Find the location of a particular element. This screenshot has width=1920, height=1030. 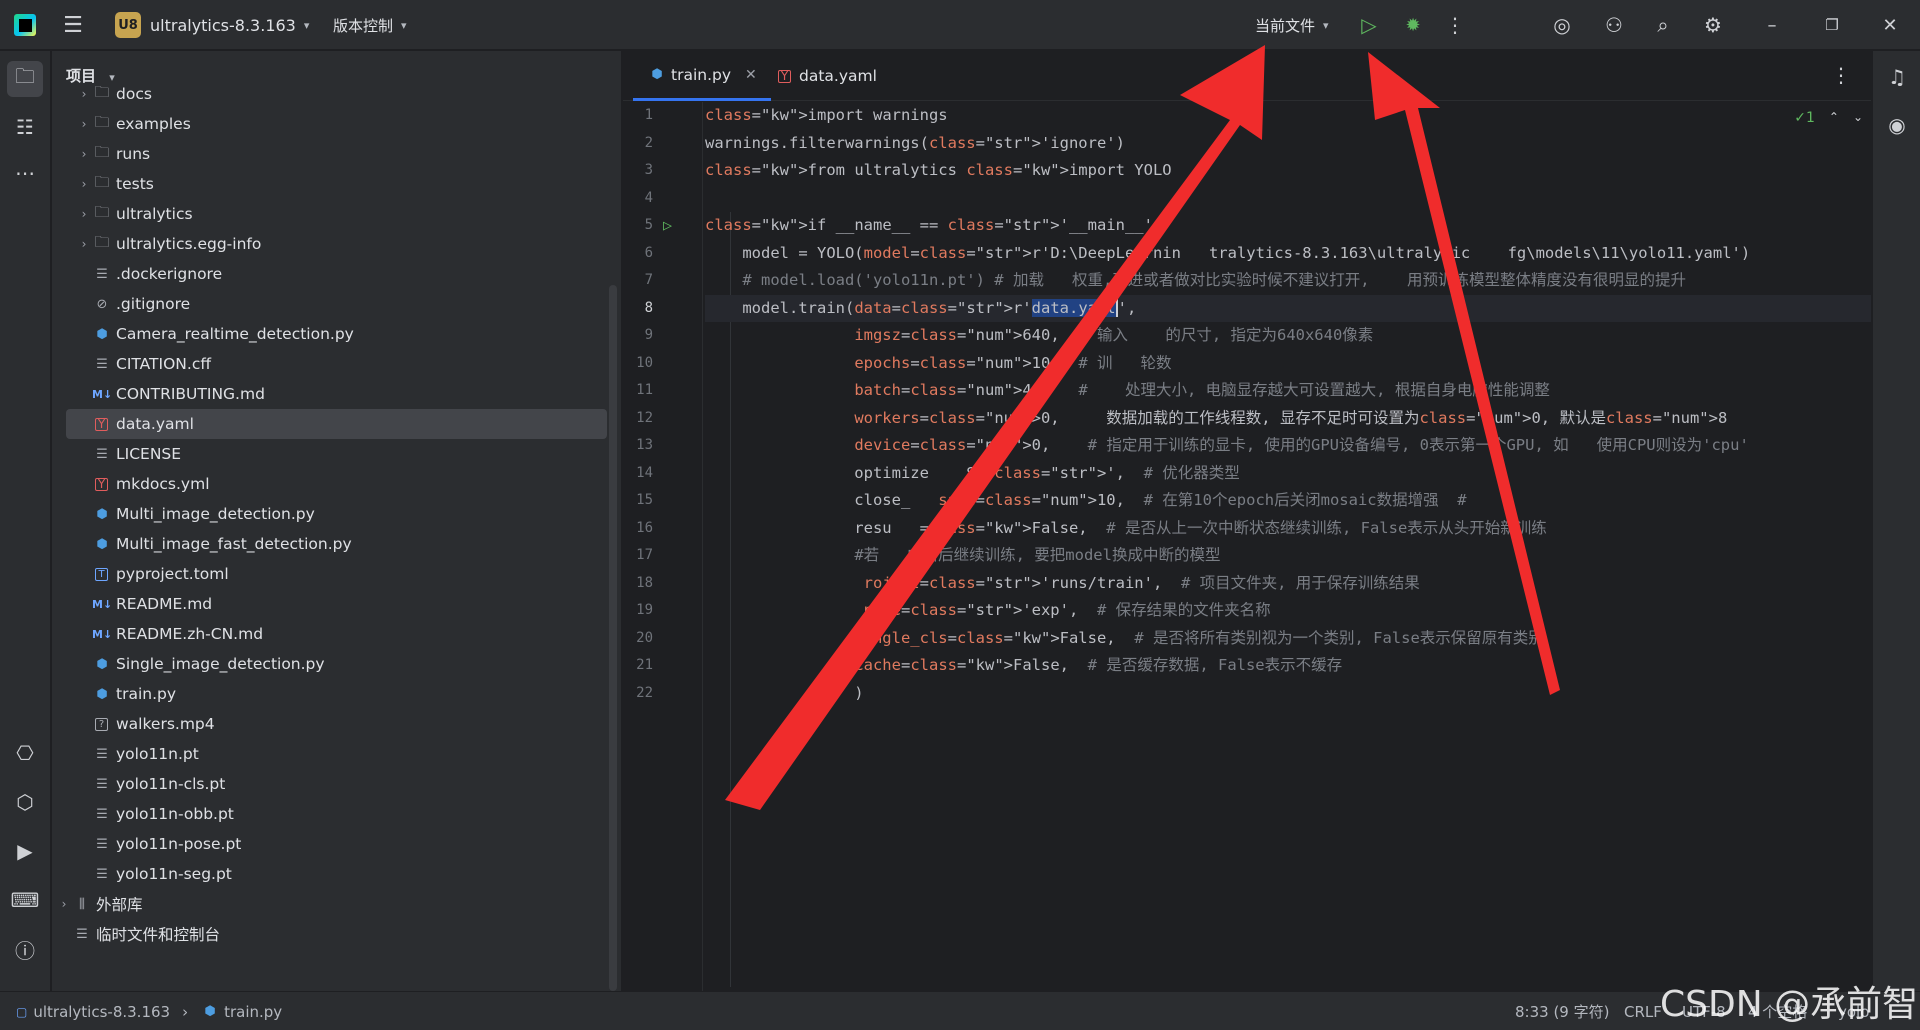

code-line: name=class="str">'exp', # 保存结果的文件夹名称 is located at coordinates (1067, 610).